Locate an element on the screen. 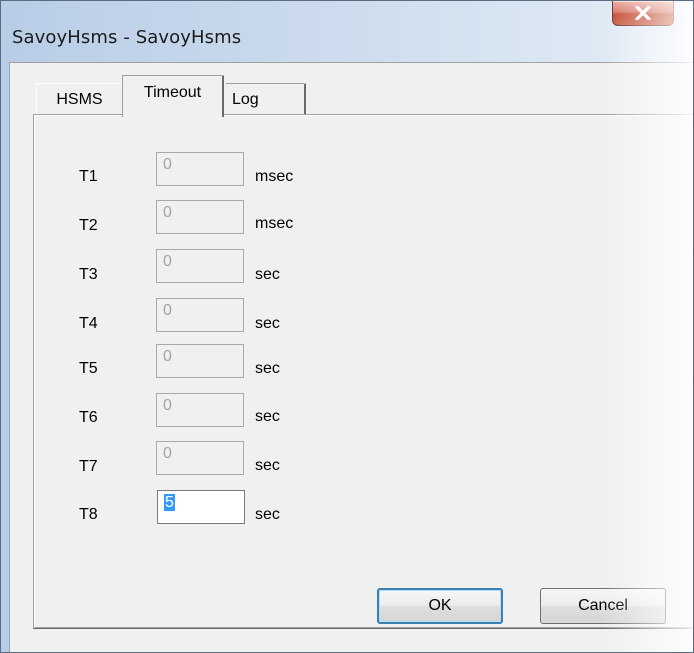 This screenshot has width=694, height=653. tab-timeout-label: Timeout is located at coordinates (172, 92).